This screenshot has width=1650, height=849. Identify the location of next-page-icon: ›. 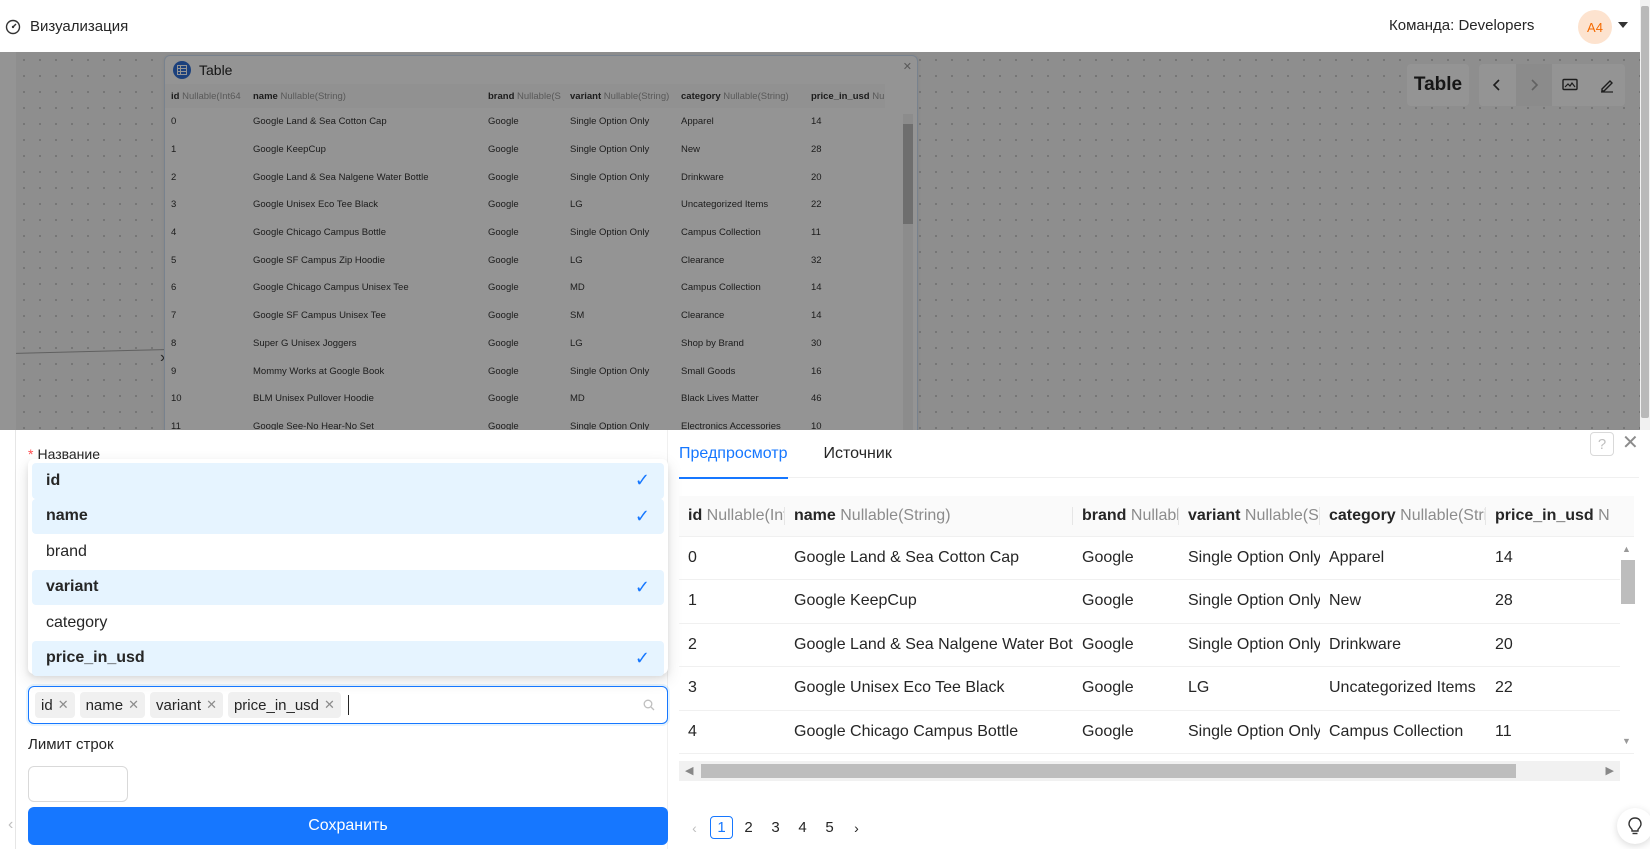
(856, 827).